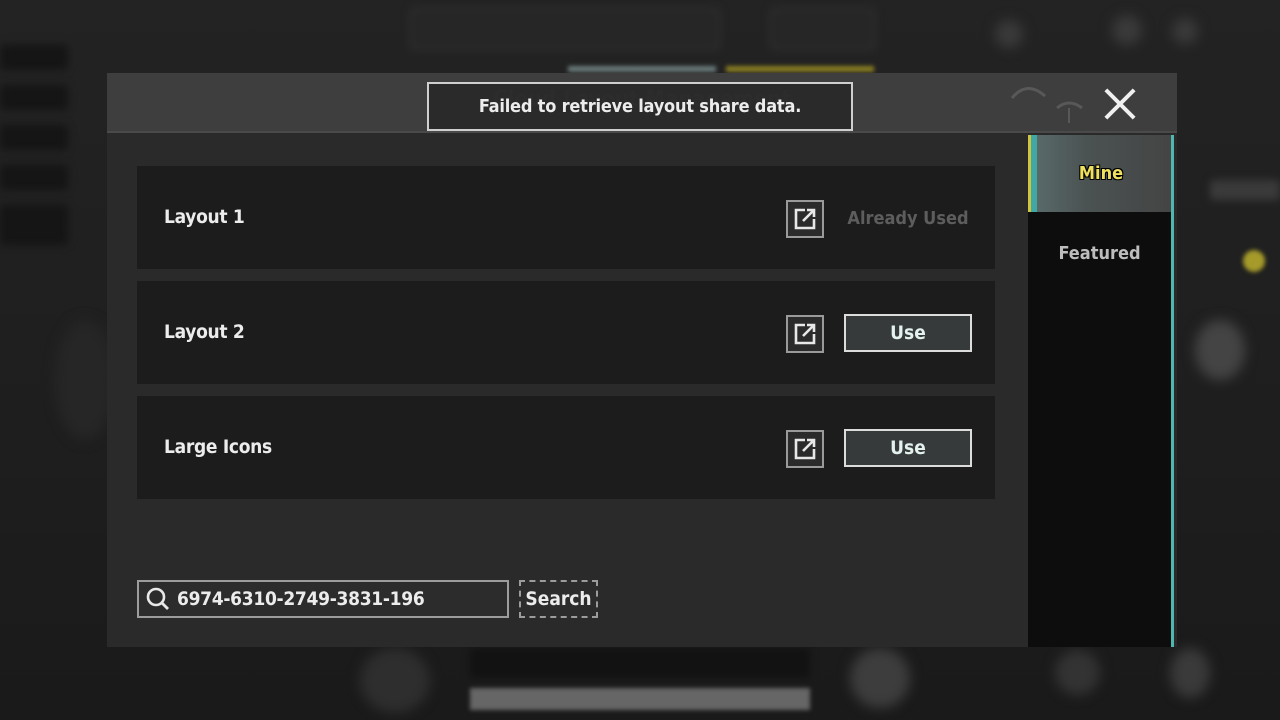 The width and height of the screenshot is (1280, 720). Describe the element at coordinates (642, 69) in the screenshot. I see `bg-bar-teal` at that location.